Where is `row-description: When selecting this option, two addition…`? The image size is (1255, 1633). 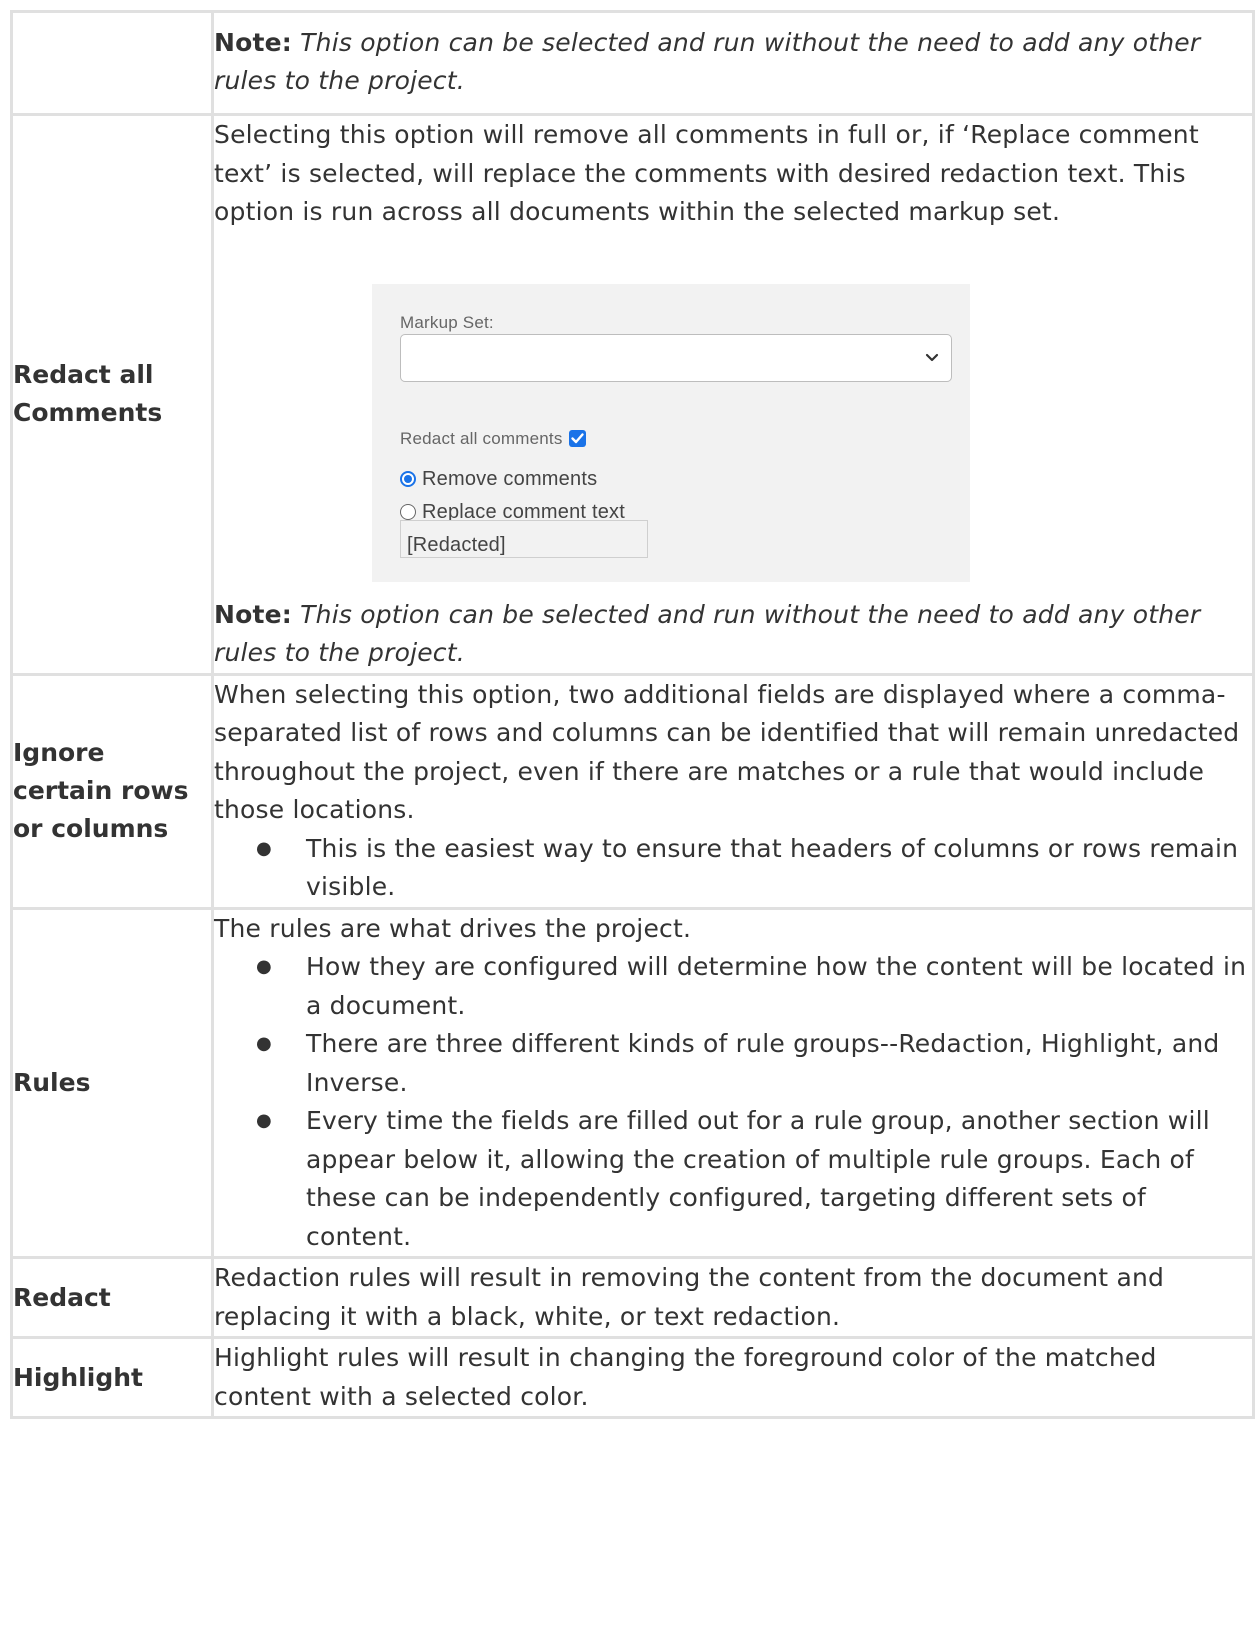
row-description: When selecting this option, two addition… is located at coordinates (733, 791).